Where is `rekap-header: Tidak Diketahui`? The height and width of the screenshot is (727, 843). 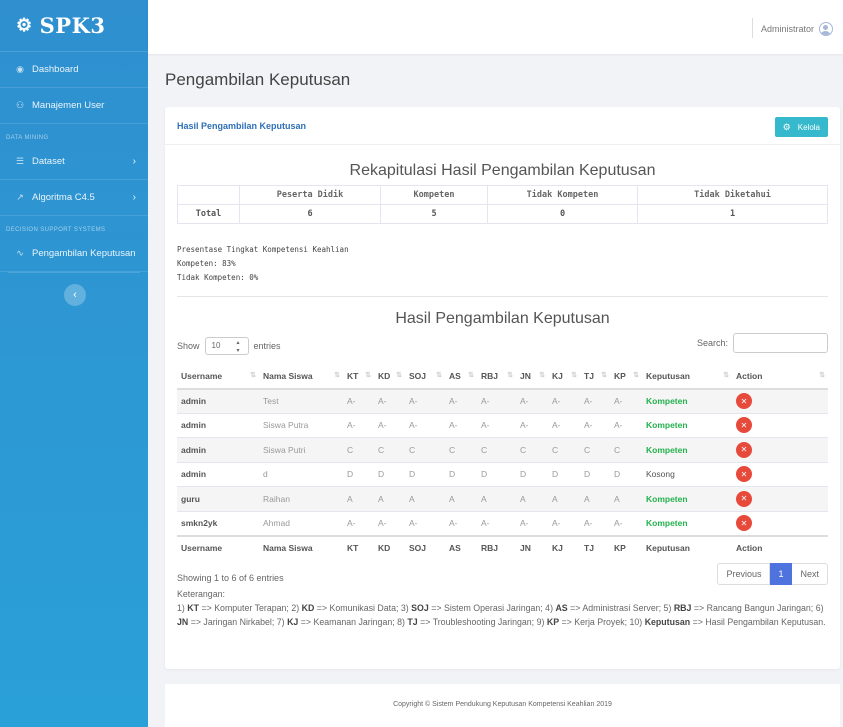
rekap-header: Tidak Diketahui is located at coordinates (732, 195).